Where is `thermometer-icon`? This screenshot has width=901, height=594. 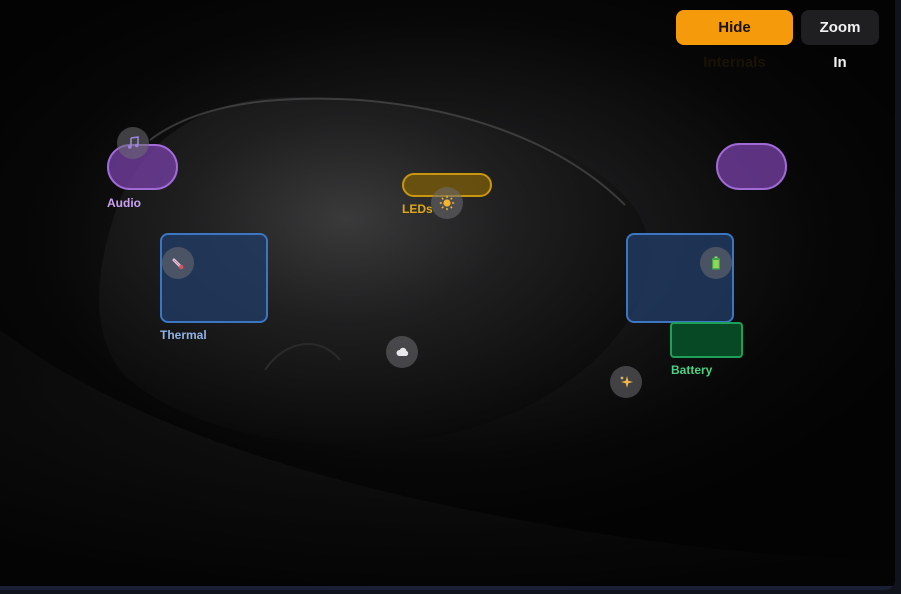
thermometer-icon is located at coordinates (178, 263).